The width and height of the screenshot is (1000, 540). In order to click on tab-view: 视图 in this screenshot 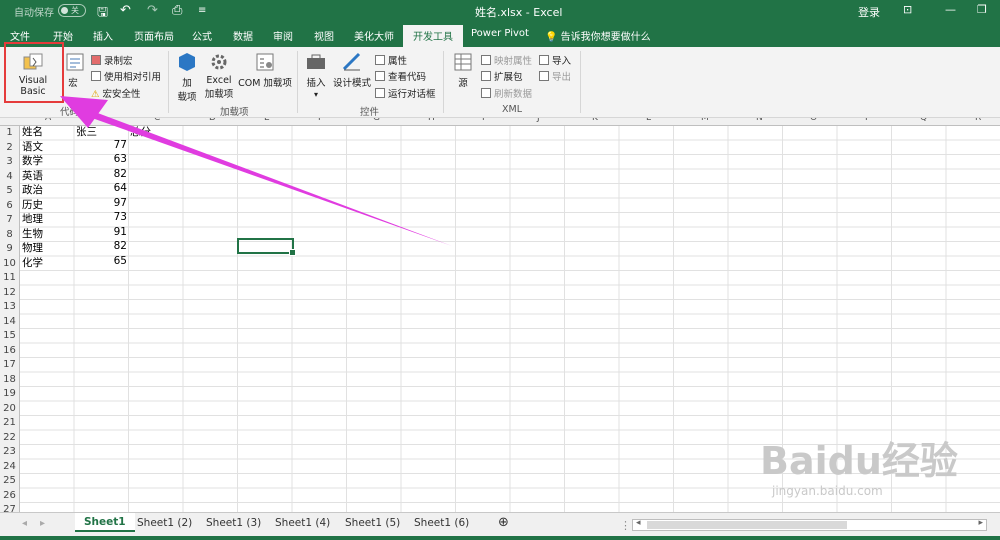, I will do `click(324, 35)`.